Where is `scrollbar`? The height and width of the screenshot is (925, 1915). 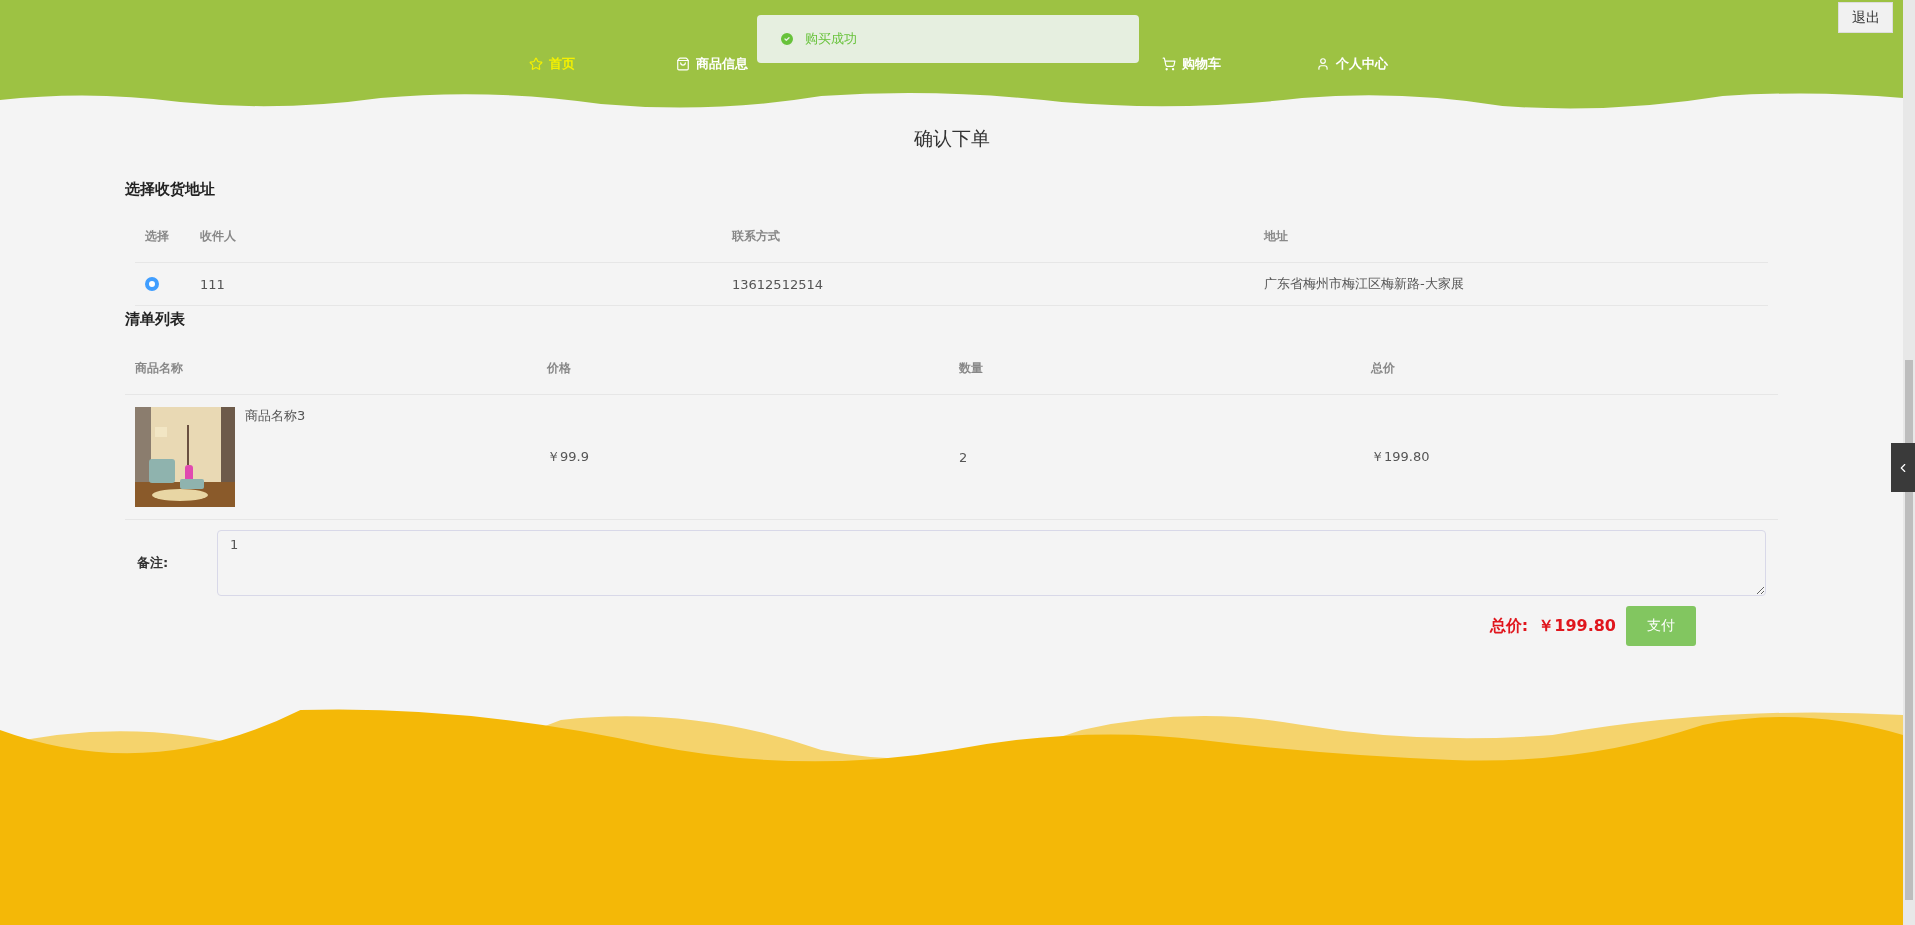
scrollbar is located at coordinates (1909, 462).